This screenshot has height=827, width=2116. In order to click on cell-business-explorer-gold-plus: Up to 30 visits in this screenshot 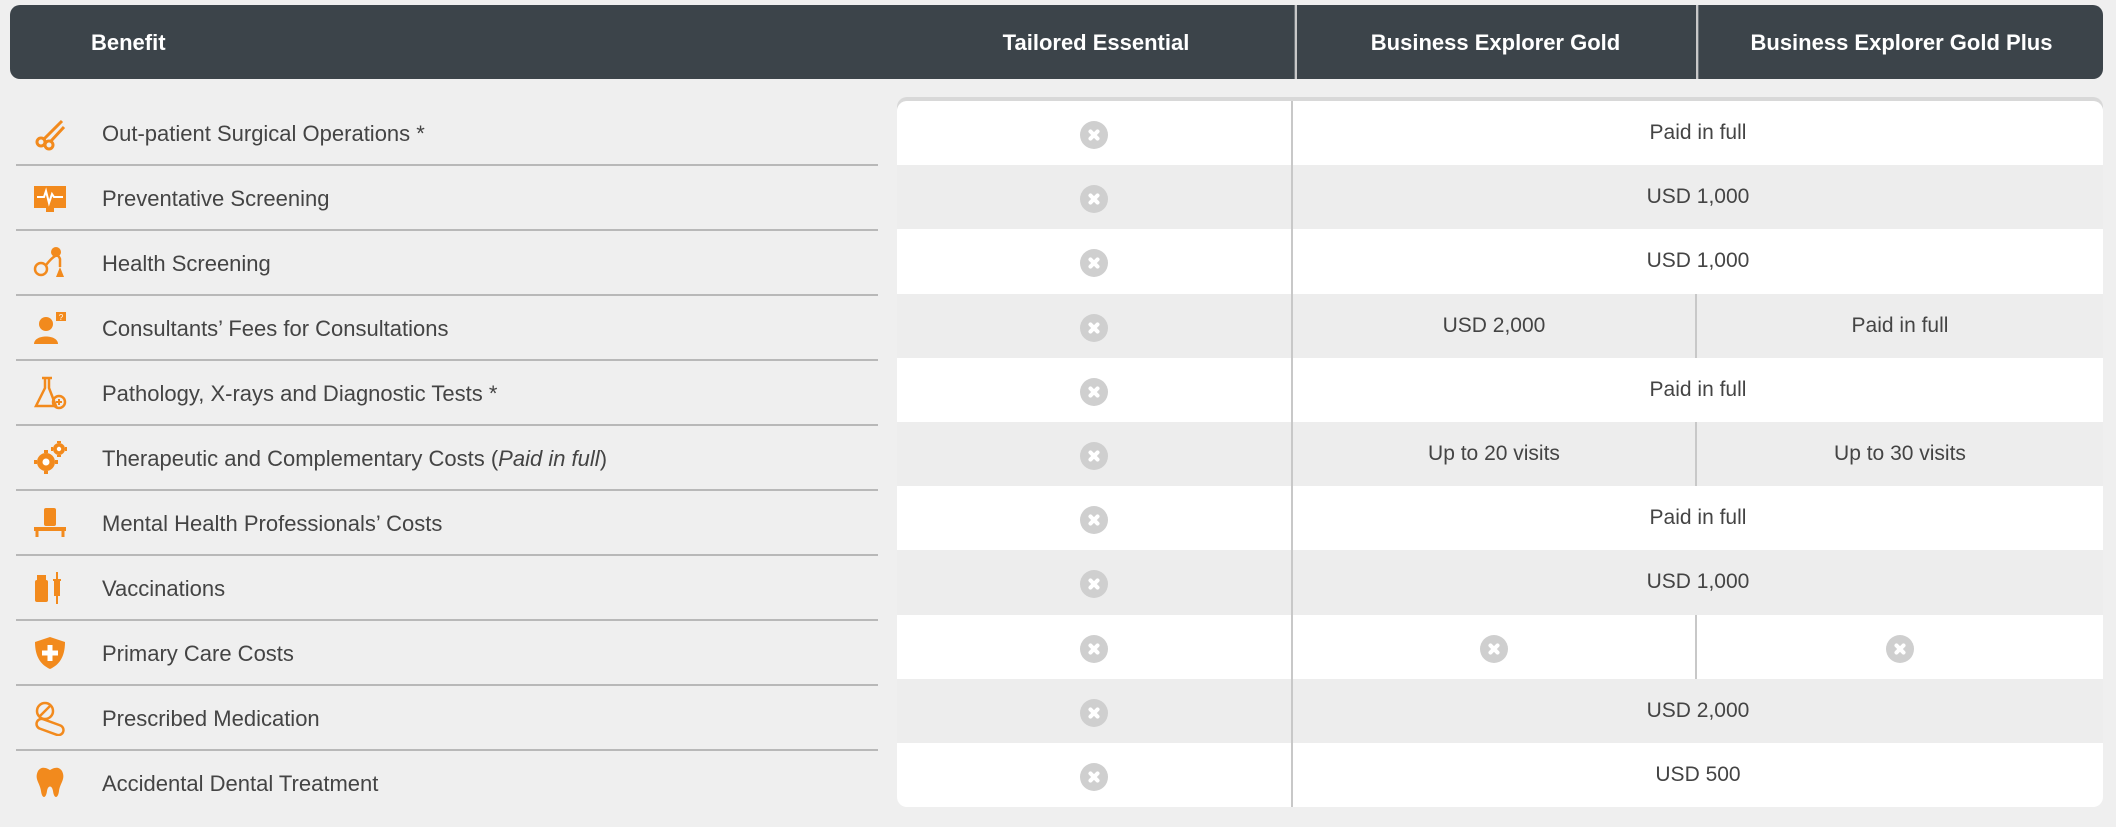, I will do `click(1900, 454)`.